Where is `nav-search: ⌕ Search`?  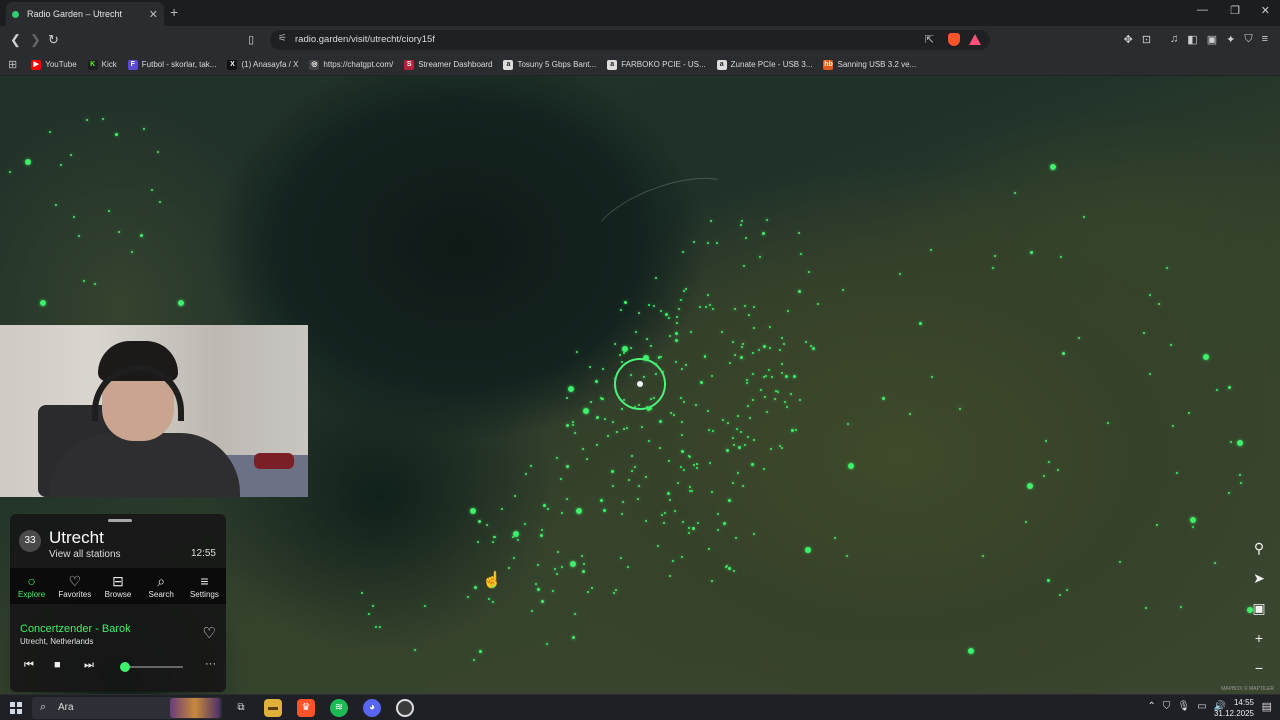 nav-search: ⌕ Search is located at coordinates (161, 586).